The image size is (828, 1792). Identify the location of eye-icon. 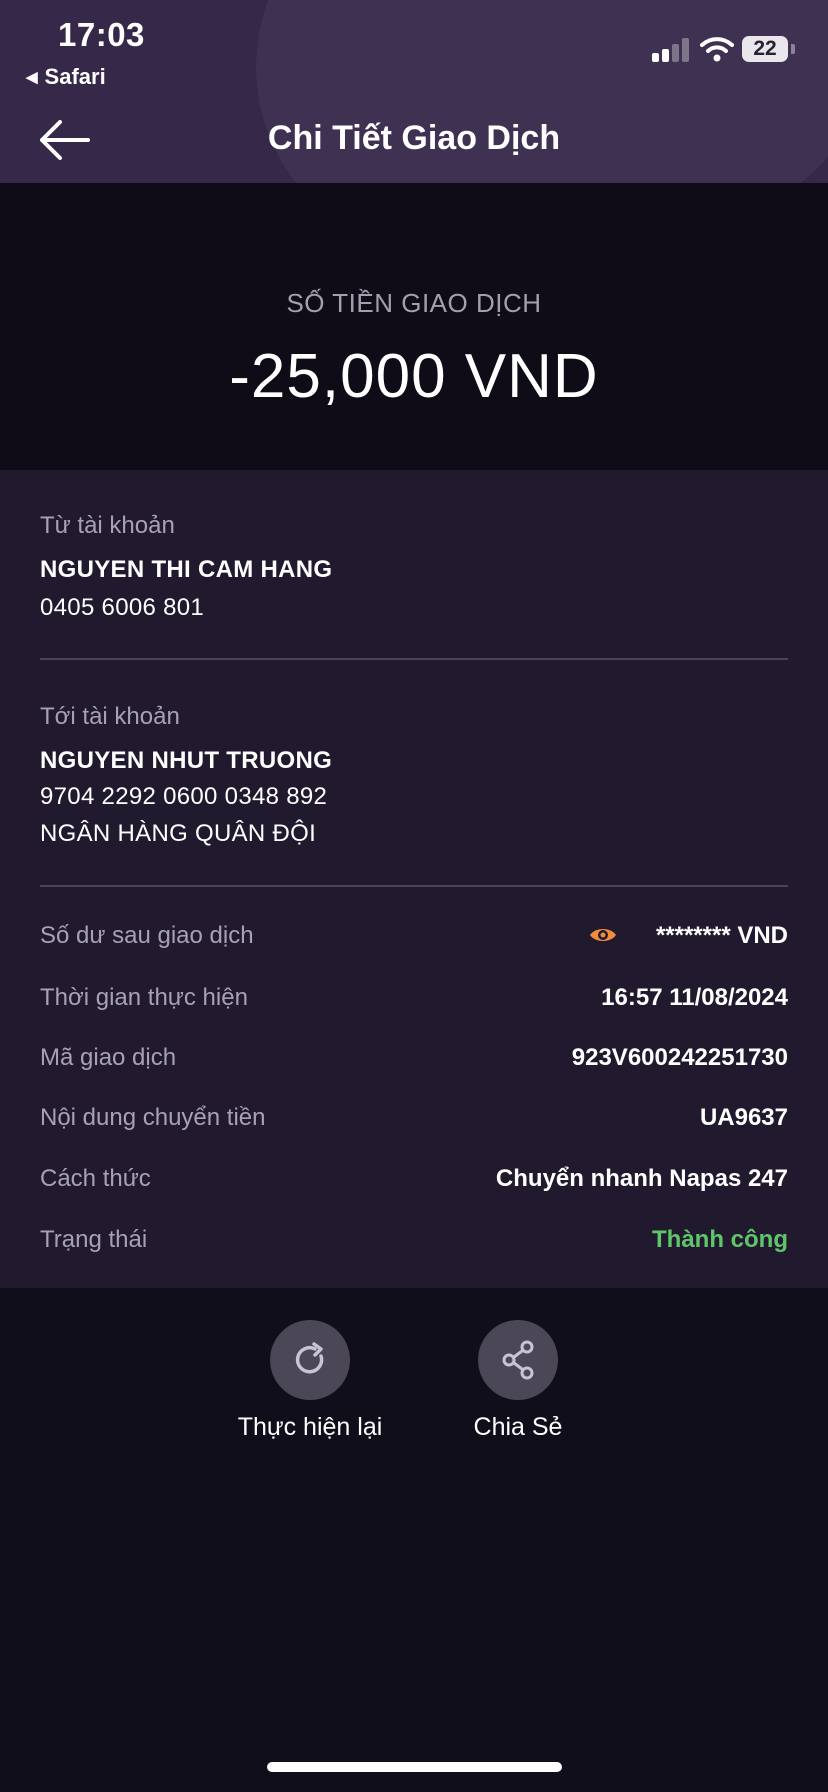
(603, 935).